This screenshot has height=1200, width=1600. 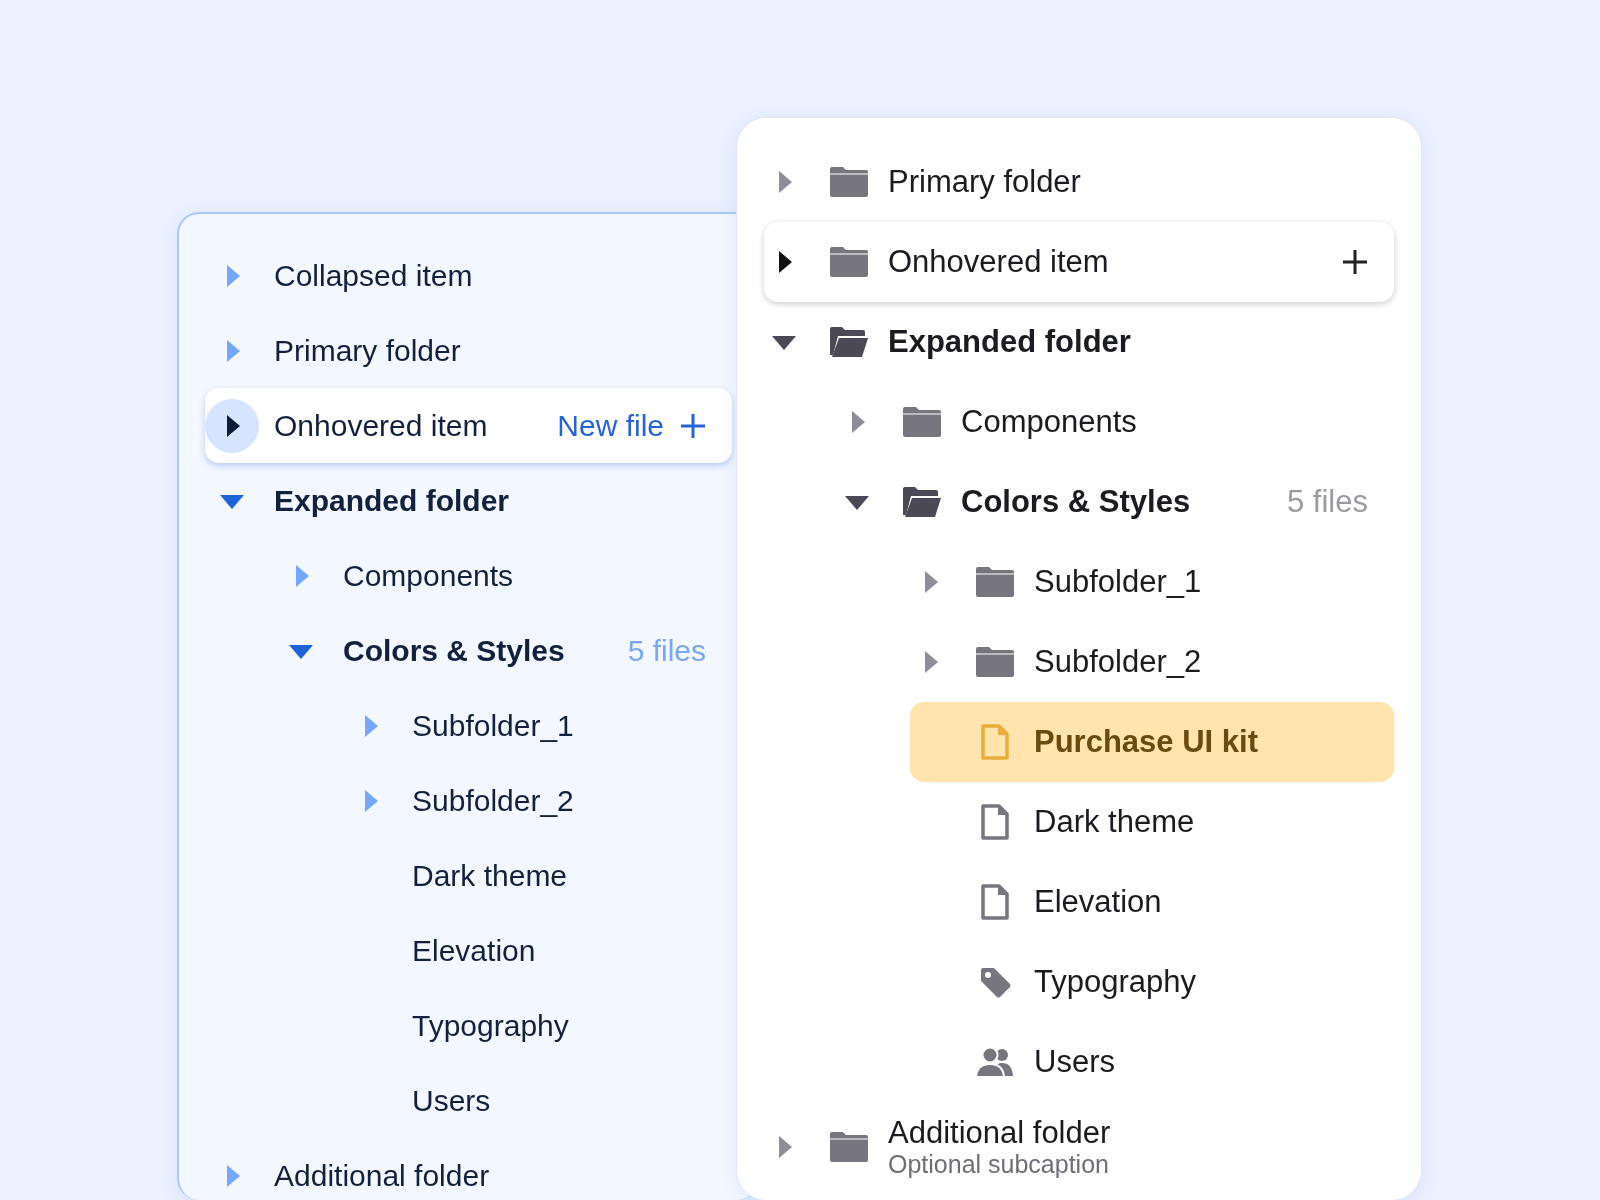 I want to click on new-file-button: New file, so click(x=631, y=425).